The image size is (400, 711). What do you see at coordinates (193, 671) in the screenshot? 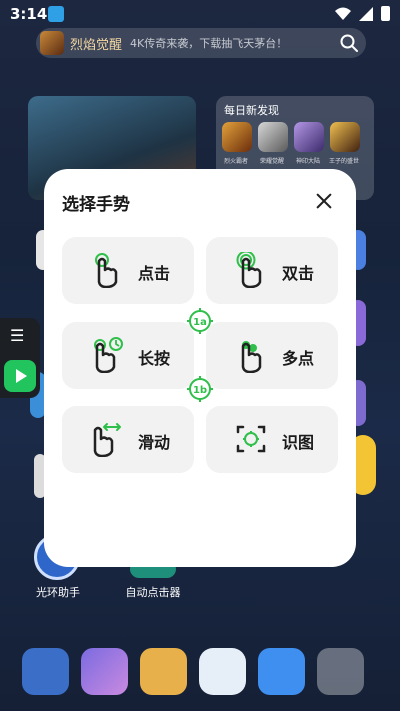
I see `dock` at bounding box center [193, 671].